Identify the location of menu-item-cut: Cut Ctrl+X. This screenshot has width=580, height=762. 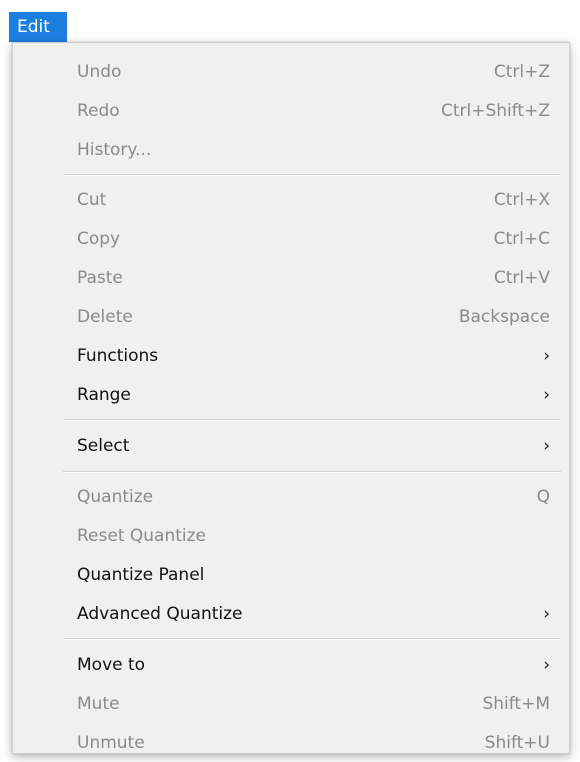
(291, 200).